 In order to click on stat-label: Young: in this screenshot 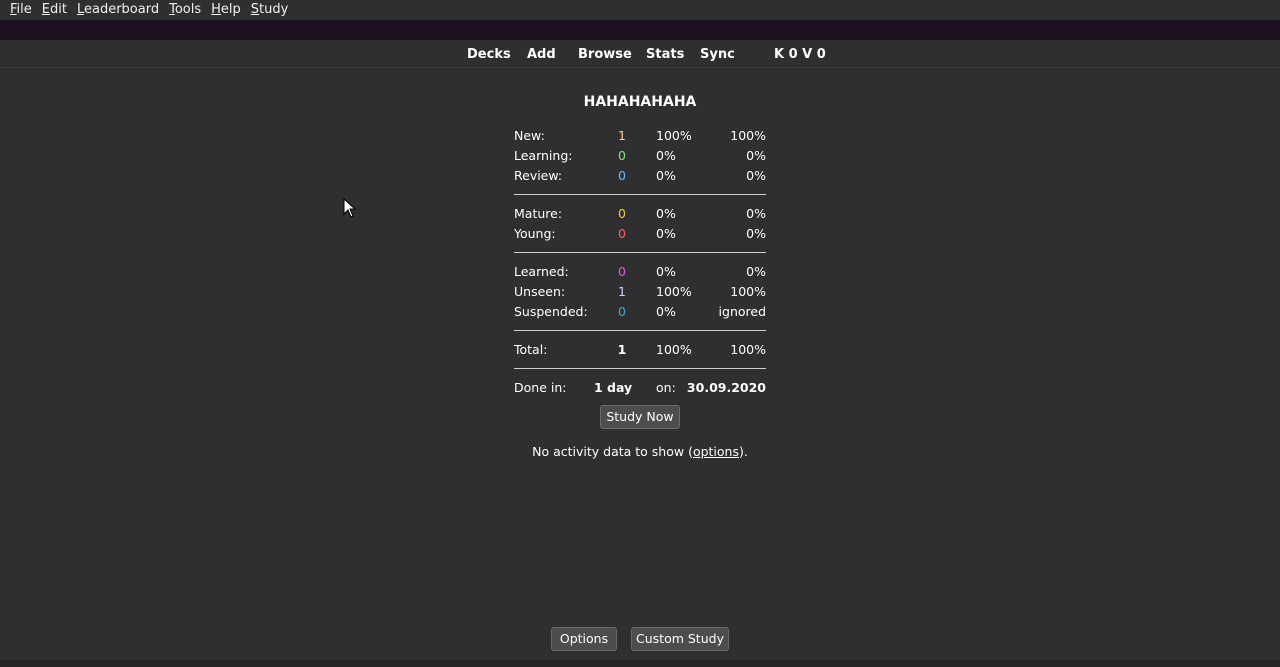, I will do `click(535, 233)`.